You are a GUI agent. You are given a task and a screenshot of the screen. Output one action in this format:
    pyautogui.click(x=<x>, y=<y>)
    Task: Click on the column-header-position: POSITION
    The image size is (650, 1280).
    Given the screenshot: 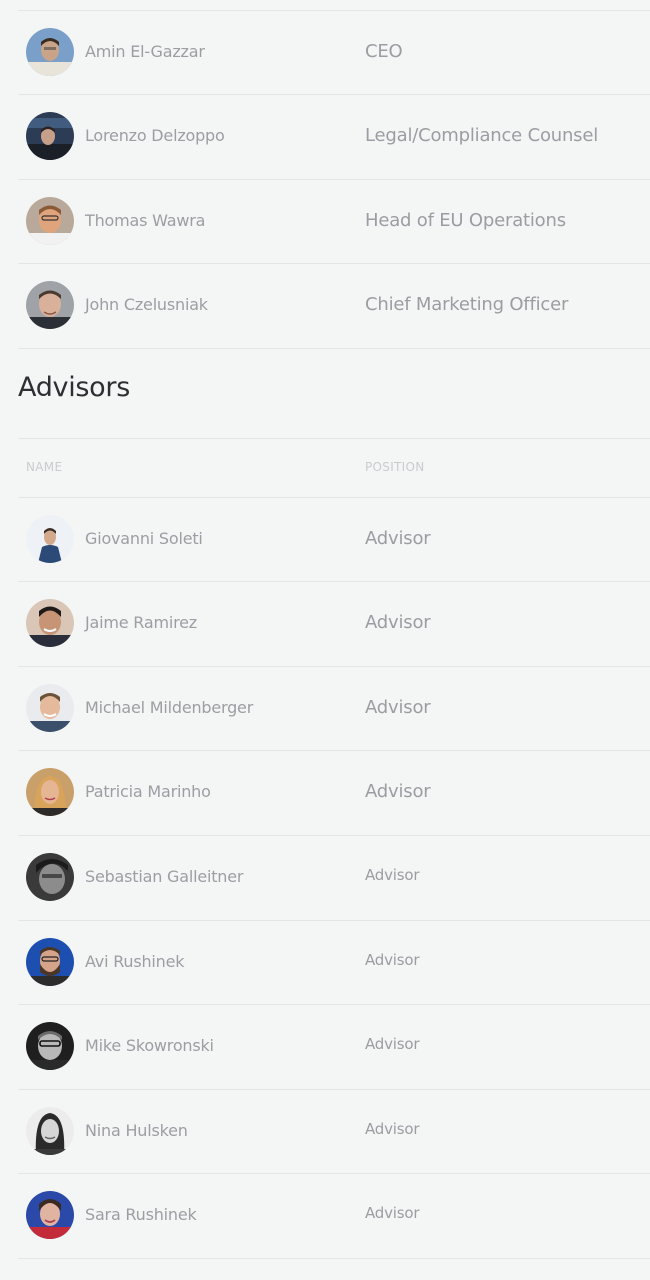 What is the action you would take?
    pyautogui.click(x=395, y=467)
    